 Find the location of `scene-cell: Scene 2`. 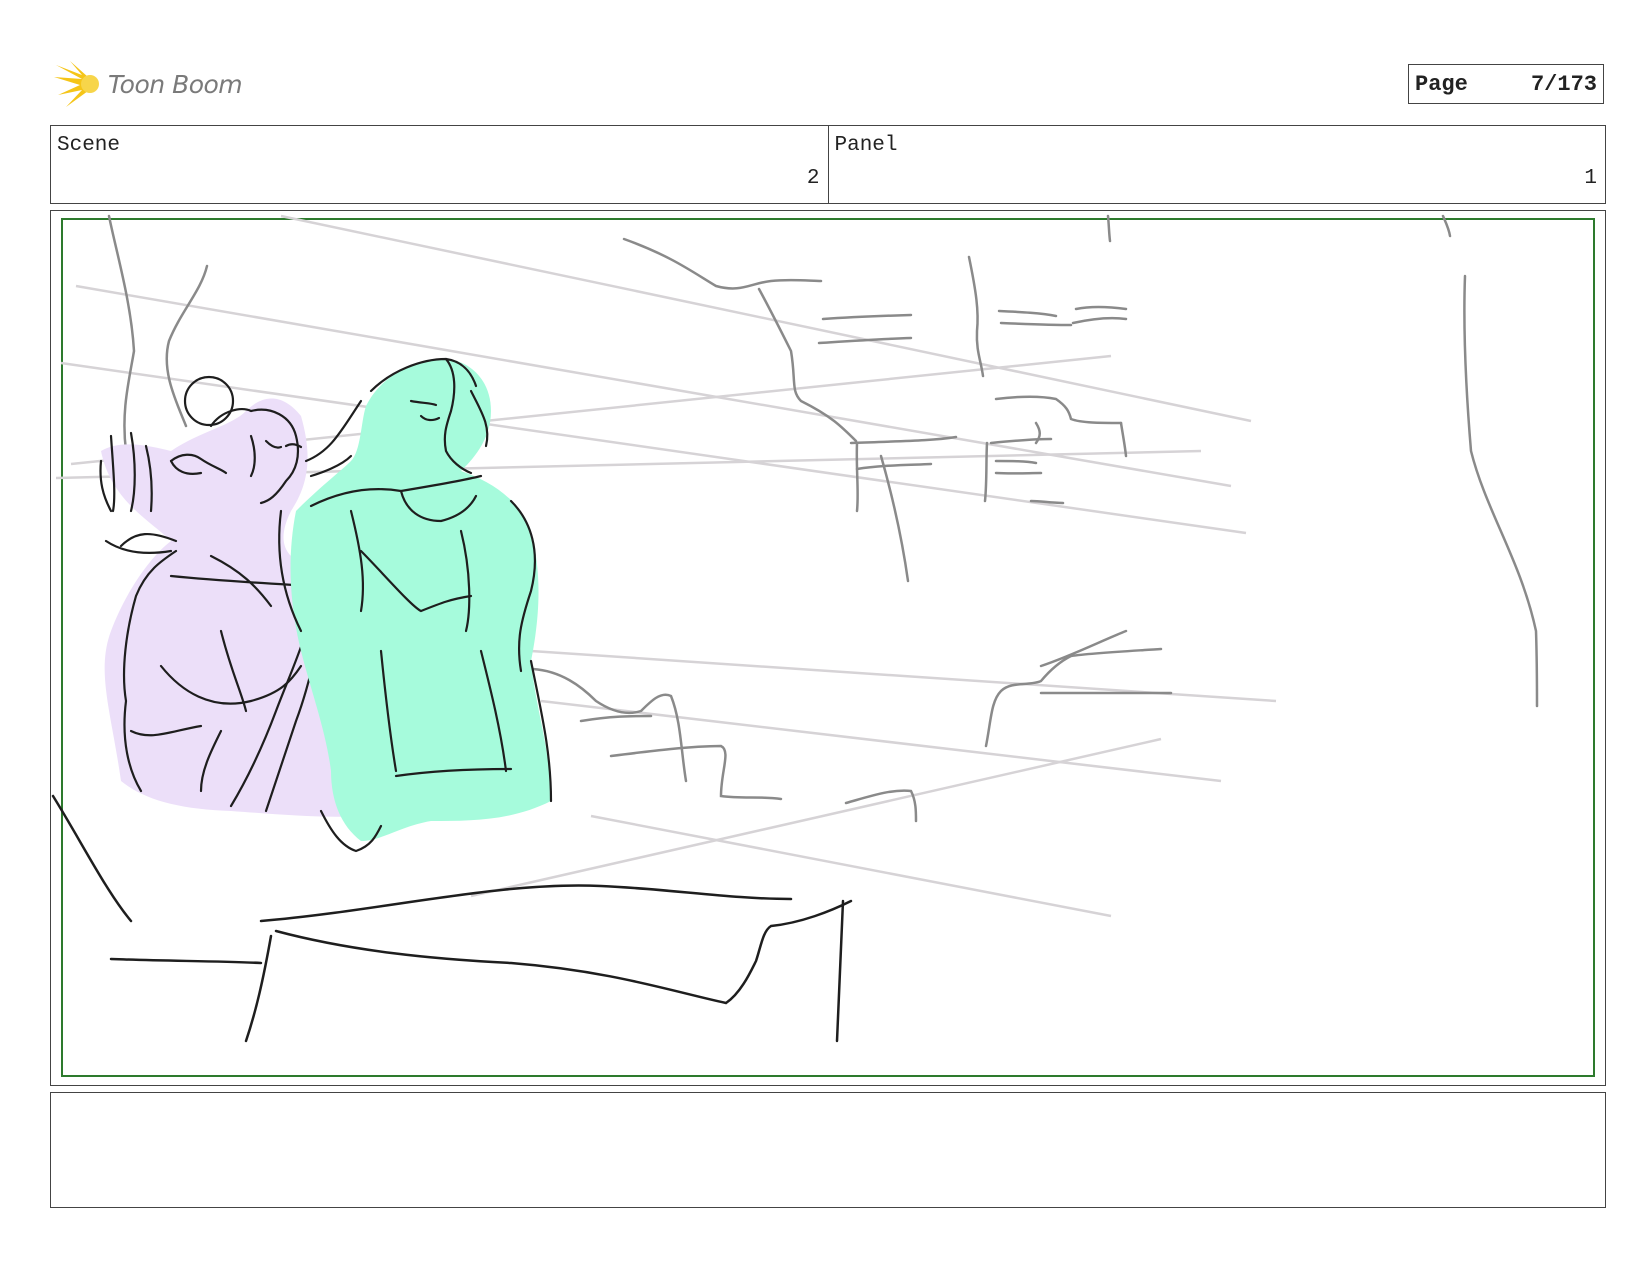

scene-cell: Scene 2 is located at coordinates (439, 164).